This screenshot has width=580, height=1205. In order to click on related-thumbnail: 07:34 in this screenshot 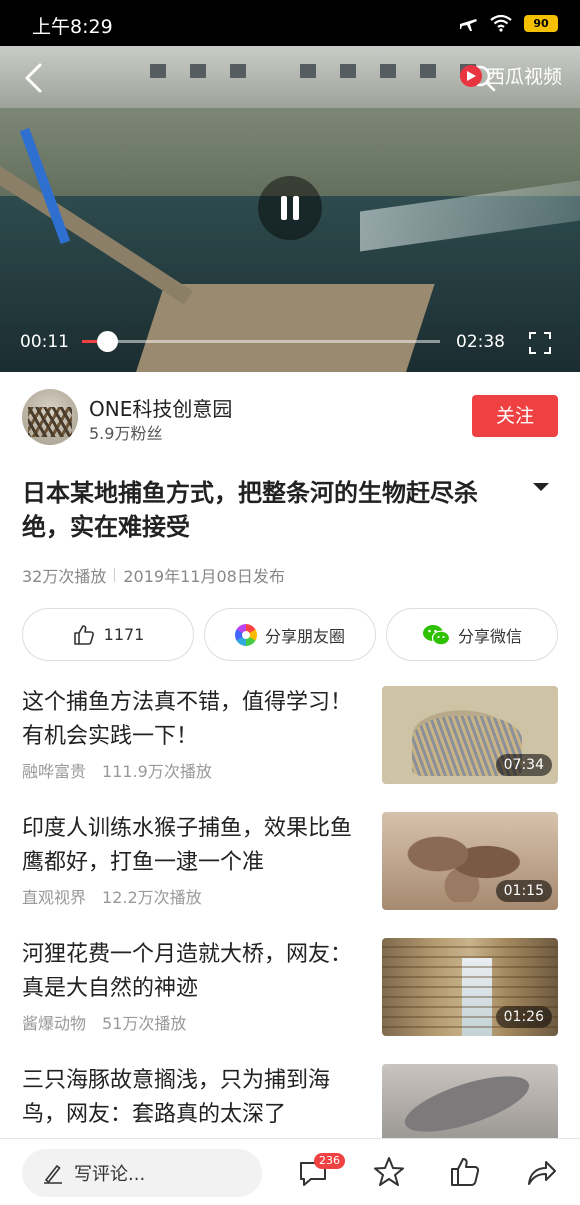, I will do `click(470, 735)`.